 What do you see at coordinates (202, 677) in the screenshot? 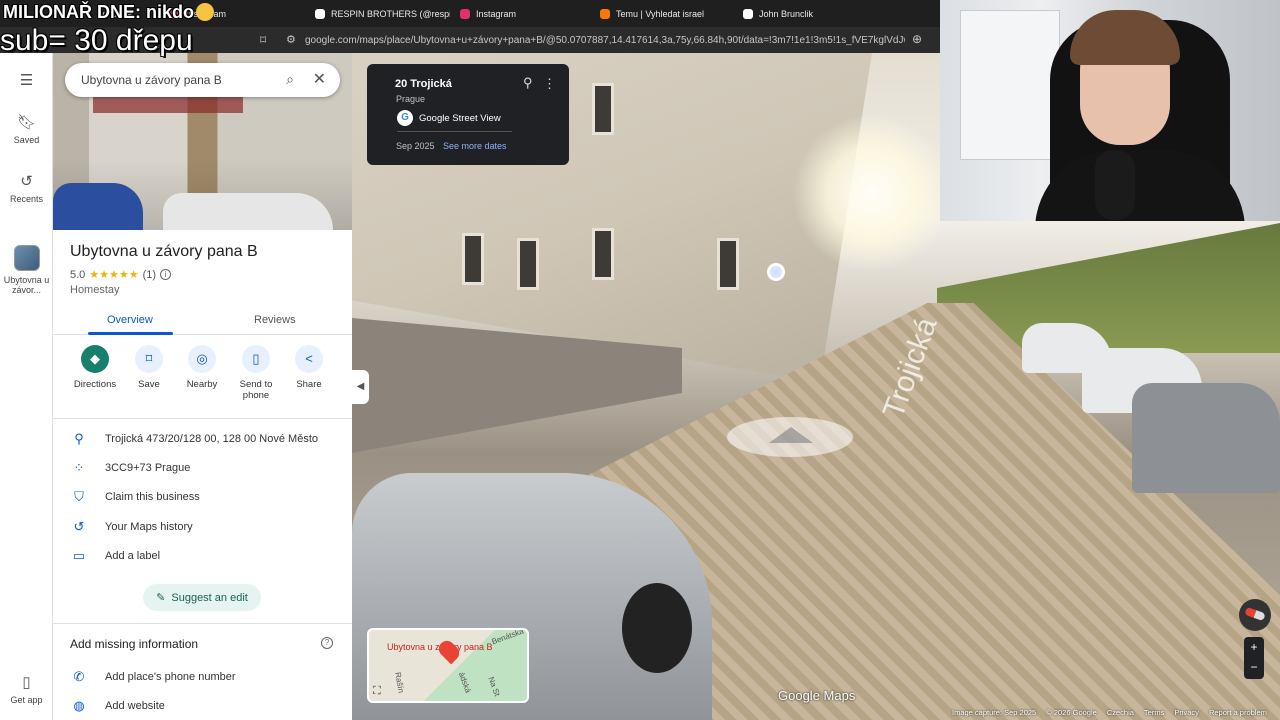
I see `add-phone-row: ✆ Add place's phone number` at bounding box center [202, 677].